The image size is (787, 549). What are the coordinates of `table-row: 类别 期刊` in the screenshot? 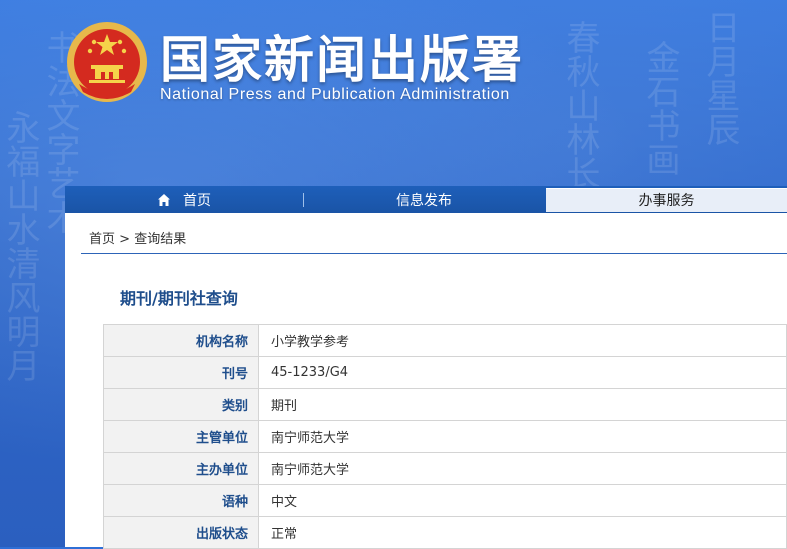 It's located at (445, 404).